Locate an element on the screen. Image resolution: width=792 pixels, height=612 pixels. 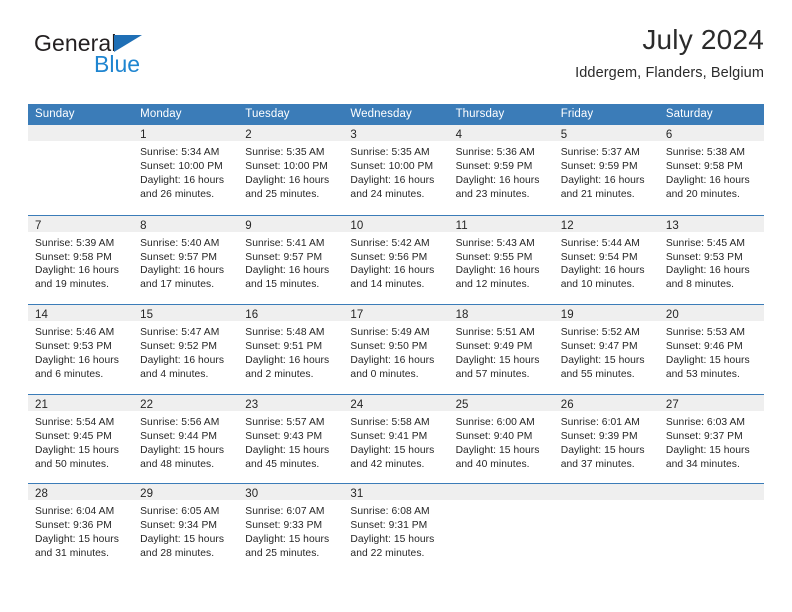
day-number-band: 17 is located at coordinates (396, 313).